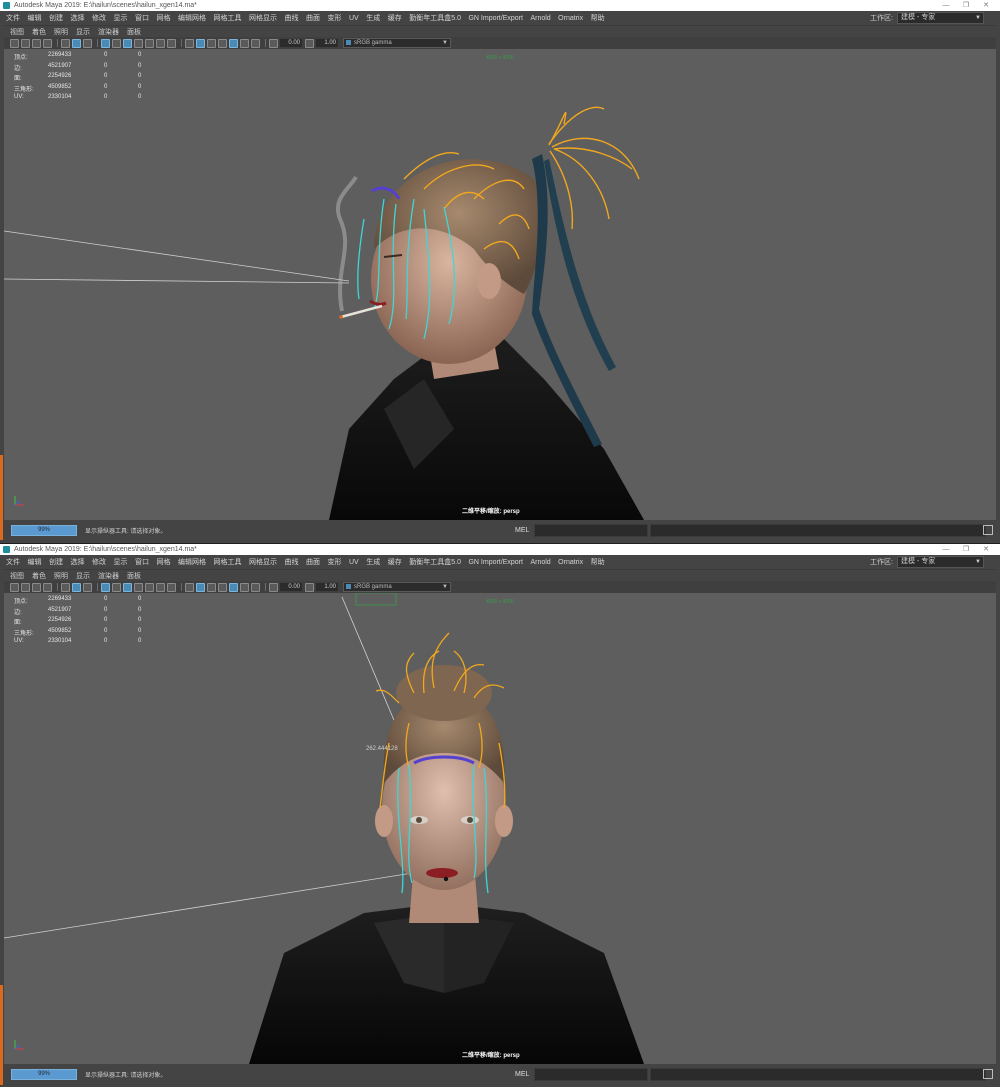 Image resolution: width=1000 pixels, height=1087 pixels. Describe the element at coordinates (76, 43) in the screenshot. I see `grid-toggle-icon` at that location.